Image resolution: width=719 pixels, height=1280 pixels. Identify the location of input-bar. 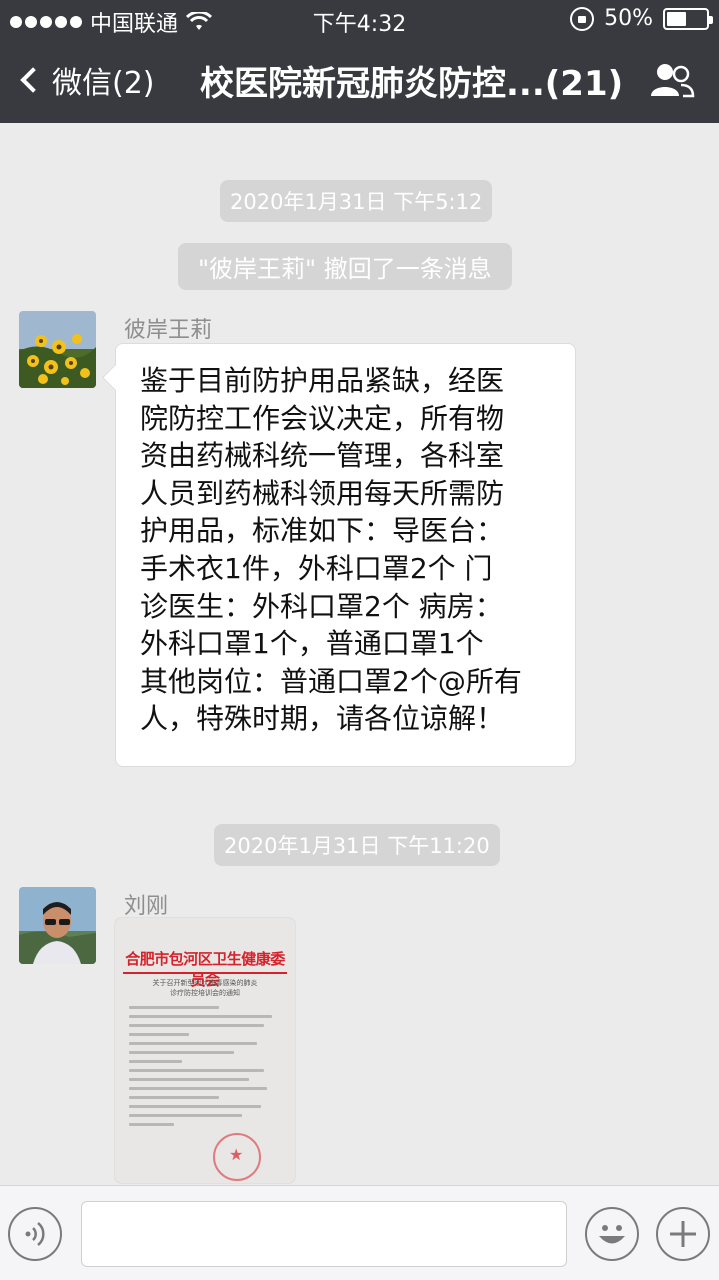
(359, 1232).